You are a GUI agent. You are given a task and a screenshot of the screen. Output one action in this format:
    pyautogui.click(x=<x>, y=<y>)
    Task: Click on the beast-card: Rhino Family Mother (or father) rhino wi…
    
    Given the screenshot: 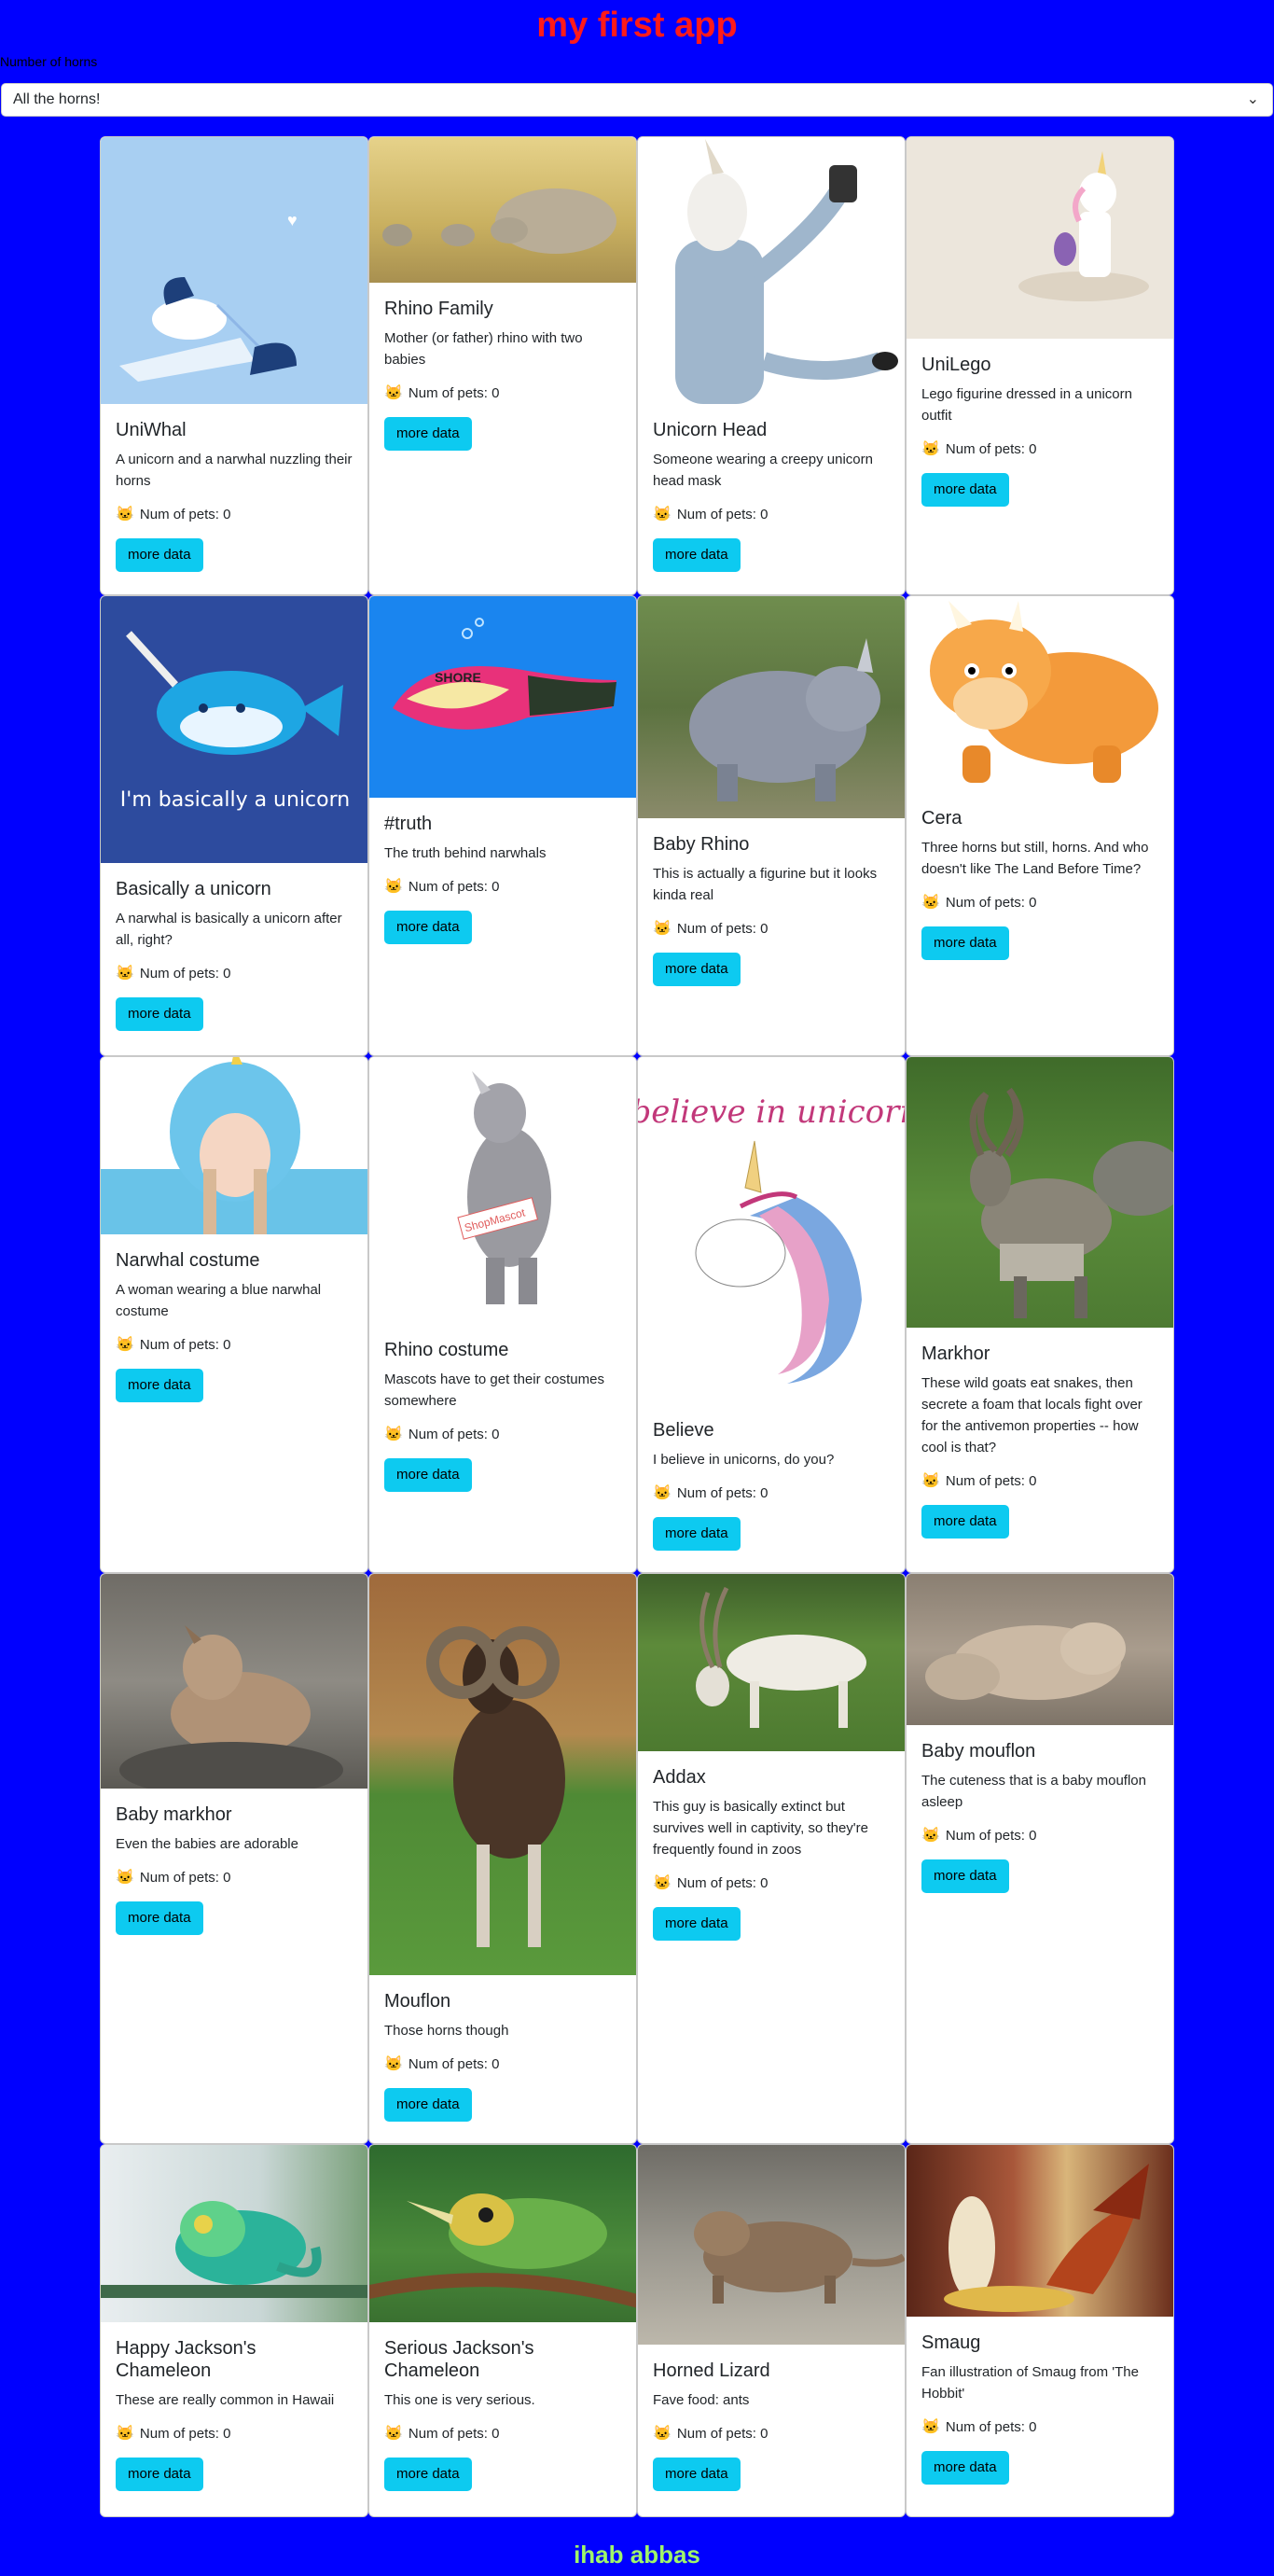 What is the action you would take?
    pyautogui.click(x=502, y=365)
    